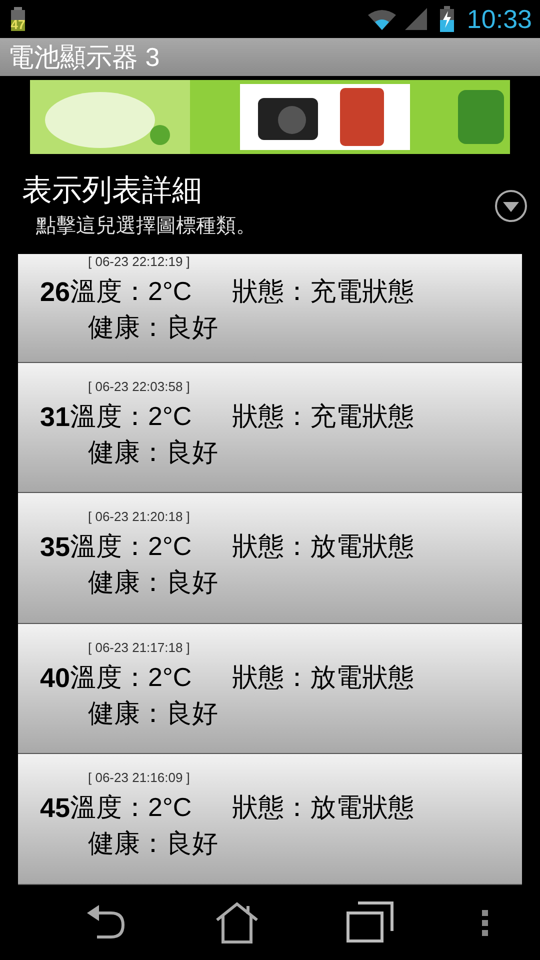  What do you see at coordinates (446, 19) in the screenshot?
I see `battery-icon` at bounding box center [446, 19].